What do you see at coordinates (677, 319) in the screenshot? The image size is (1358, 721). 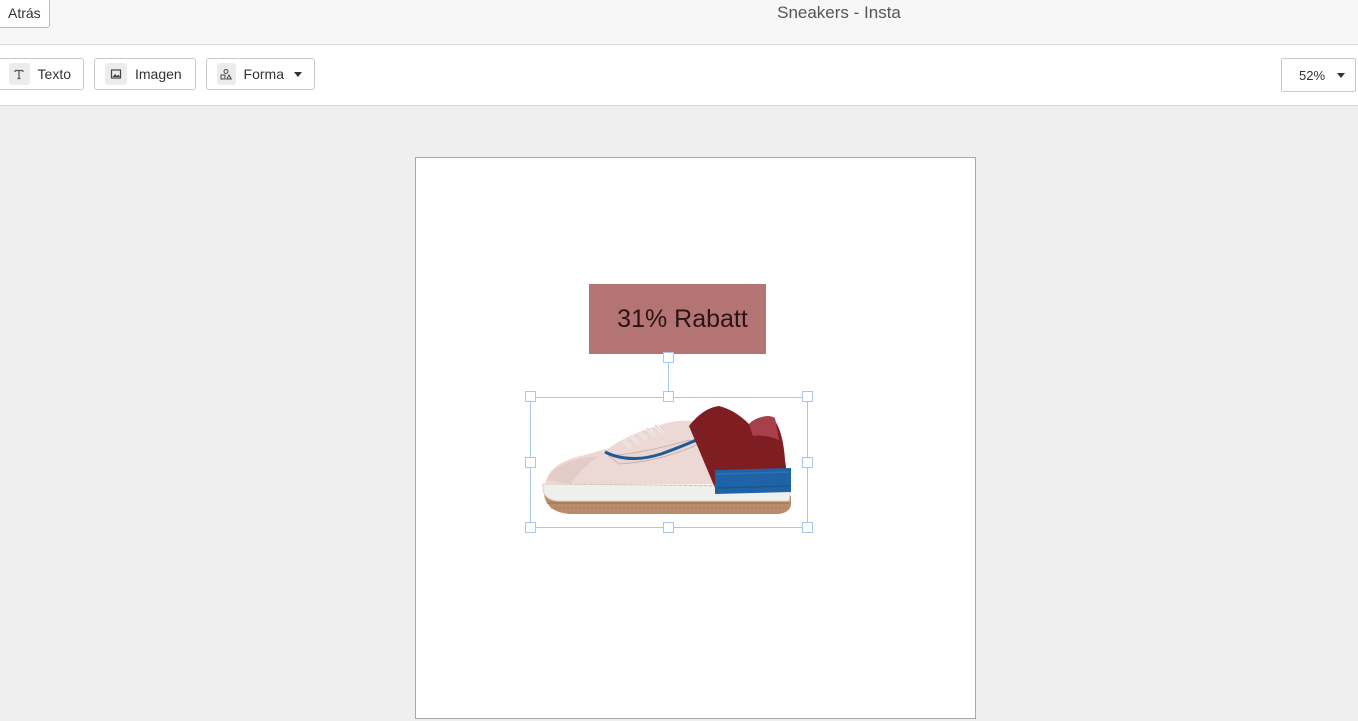 I see `discount-text-box: 31% Rabatt` at bounding box center [677, 319].